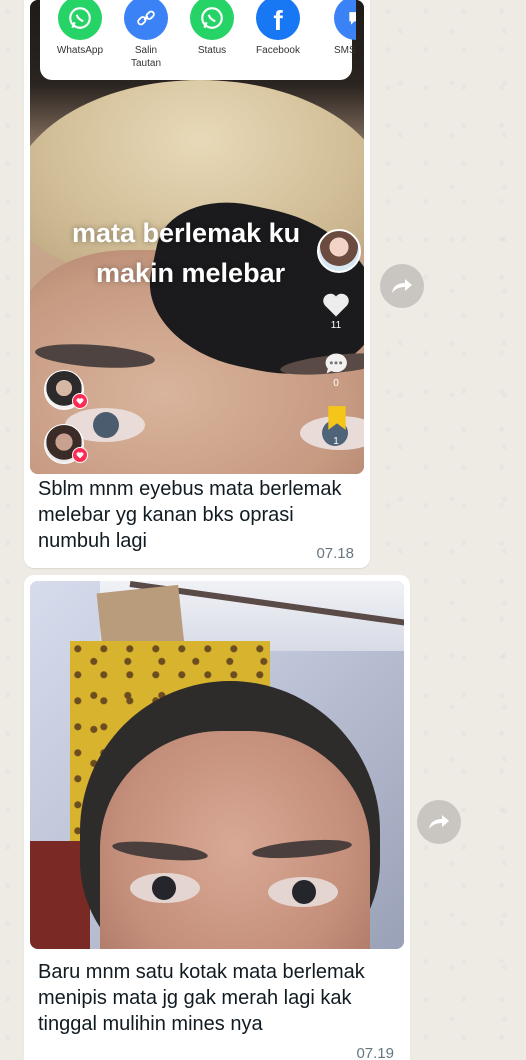  Describe the element at coordinates (337, 420) in the screenshot. I see `bookmark-icon` at that location.